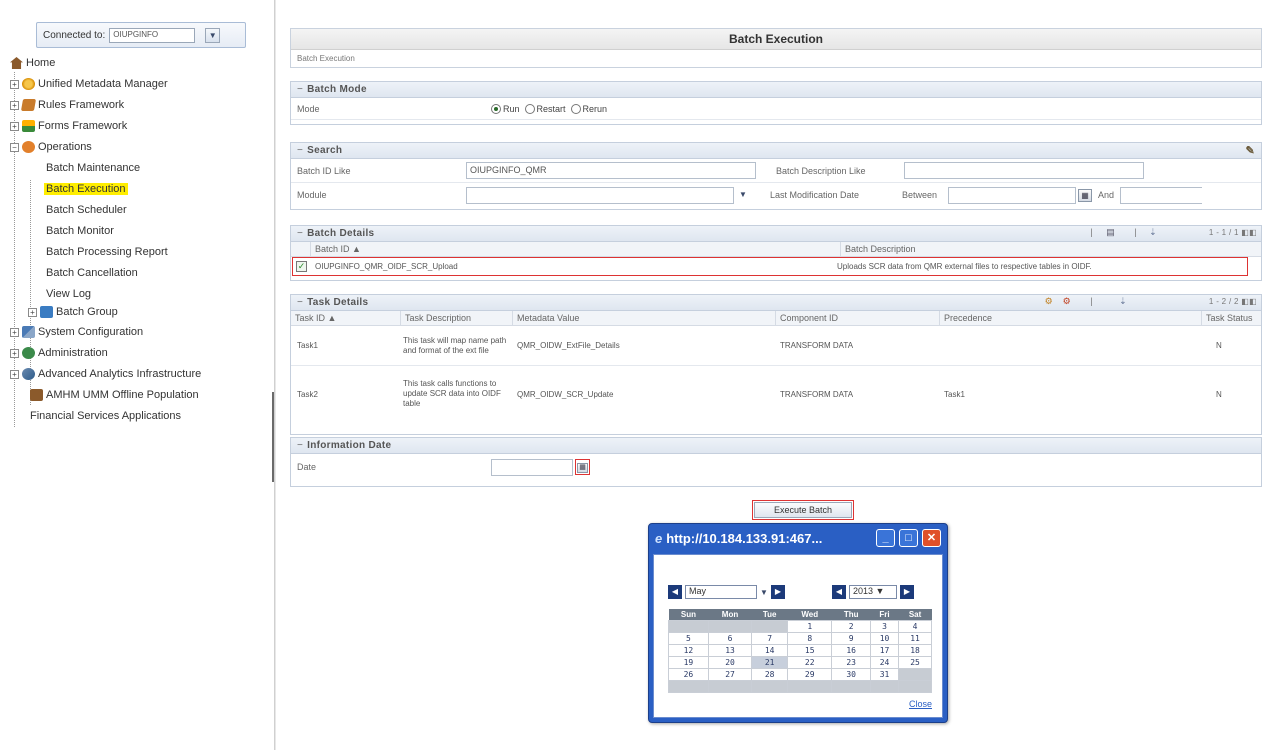  Describe the element at coordinates (1024, 170) in the screenshot. I see `batch-description-input` at that location.